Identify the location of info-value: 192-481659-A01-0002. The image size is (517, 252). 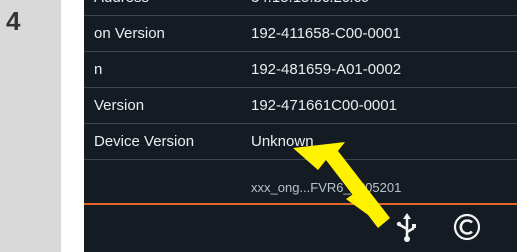
(326, 69).